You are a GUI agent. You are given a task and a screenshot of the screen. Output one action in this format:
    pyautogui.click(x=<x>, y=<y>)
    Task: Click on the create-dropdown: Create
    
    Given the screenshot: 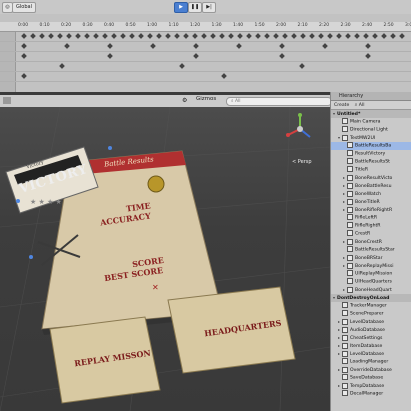 What is the action you would take?
    pyautogui.click(x=341, y=105)
    